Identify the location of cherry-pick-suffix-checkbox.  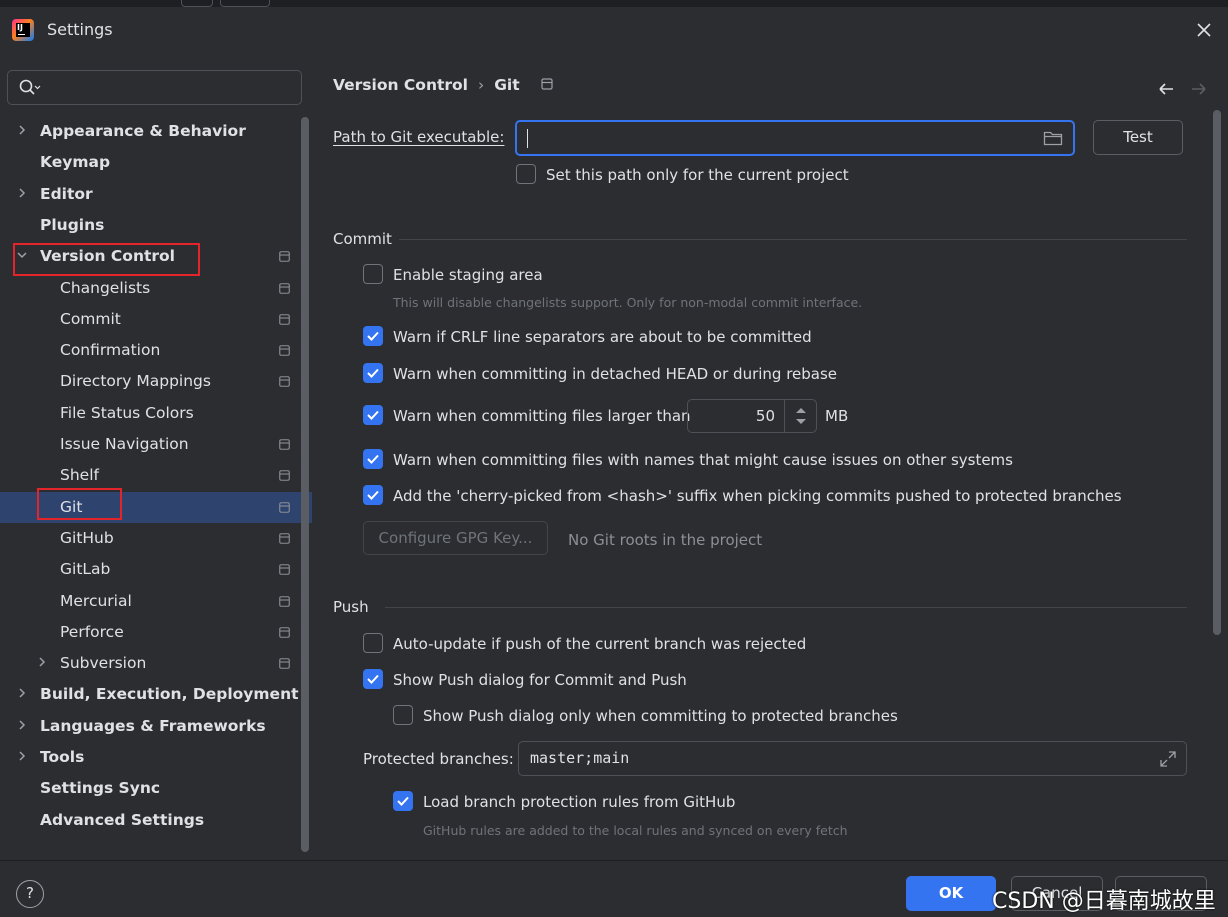
(373, 495).